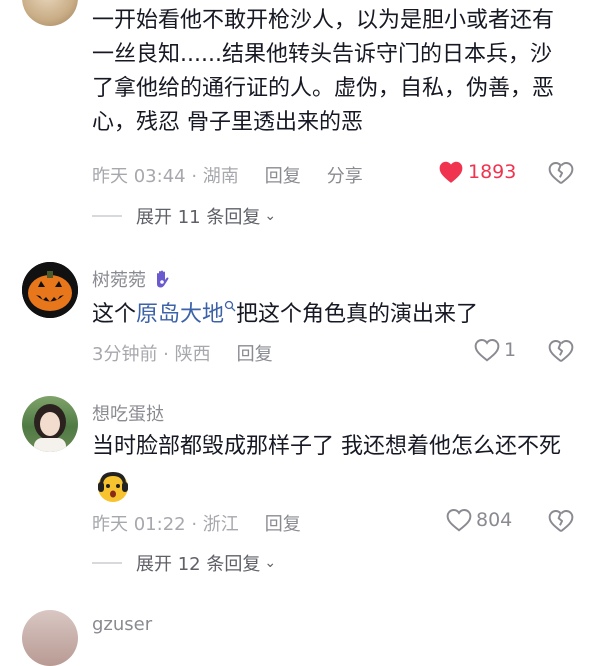 The image size is (600, 666). I want to click on comment-time: 昨天 01:22 · 浙江, so click(165, 524).